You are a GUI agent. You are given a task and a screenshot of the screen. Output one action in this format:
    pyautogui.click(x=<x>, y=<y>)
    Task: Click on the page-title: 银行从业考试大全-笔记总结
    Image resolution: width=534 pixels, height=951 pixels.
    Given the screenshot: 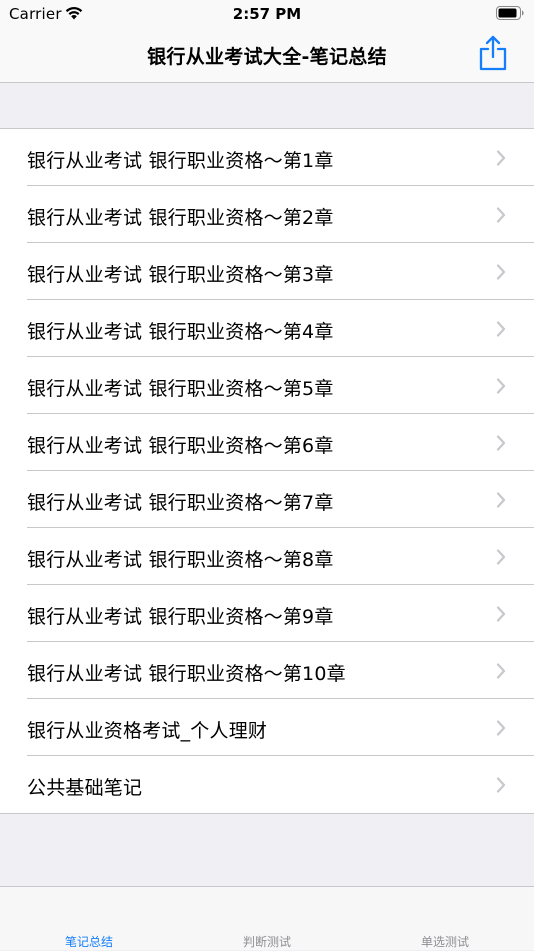 What is the action you would take?
    pyautogui.click(x=267, y=57)
    